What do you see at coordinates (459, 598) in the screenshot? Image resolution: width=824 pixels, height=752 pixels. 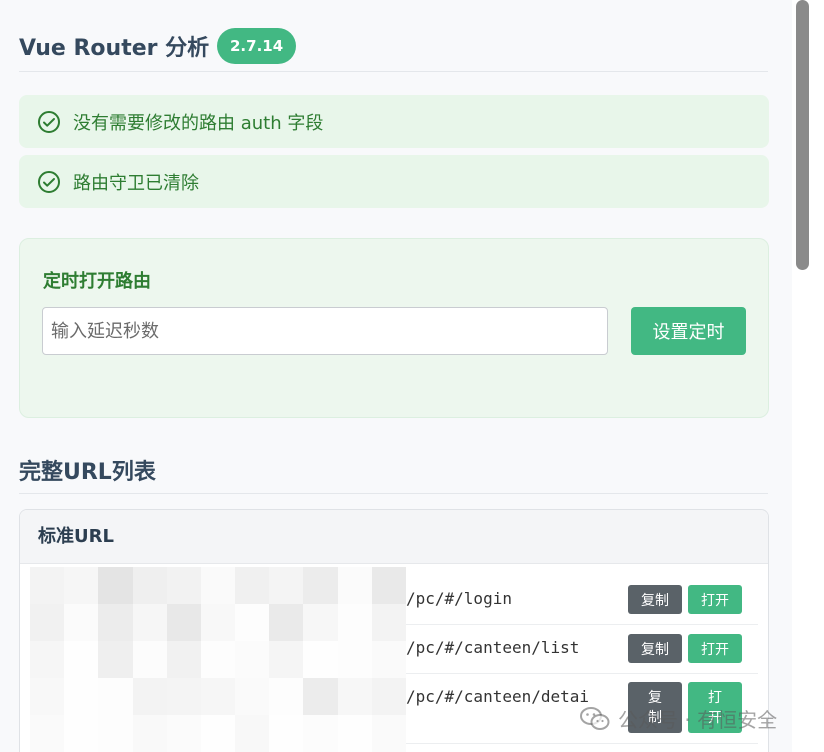 I see `url-text: /pc/#/login` at bounding box center [459, 598].